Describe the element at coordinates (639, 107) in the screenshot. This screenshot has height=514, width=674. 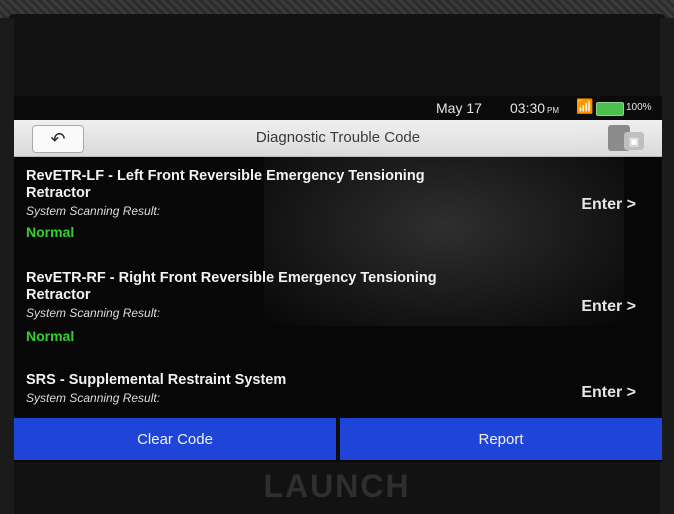
I see `battery-percent: 100%` at that location.